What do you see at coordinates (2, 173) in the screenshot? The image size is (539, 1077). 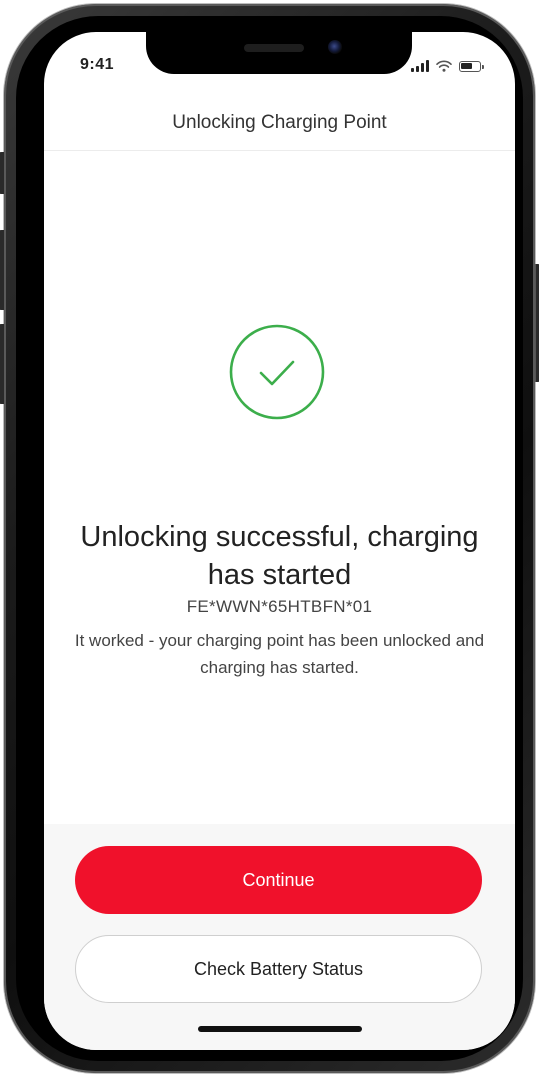 I see `mute-switch` at bounding box center [2, 173].